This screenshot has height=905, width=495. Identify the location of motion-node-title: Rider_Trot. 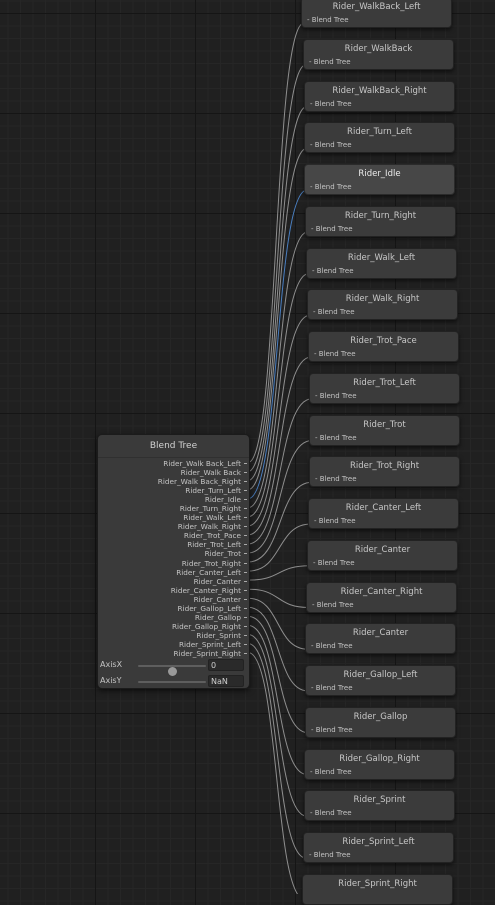
(384, 424).